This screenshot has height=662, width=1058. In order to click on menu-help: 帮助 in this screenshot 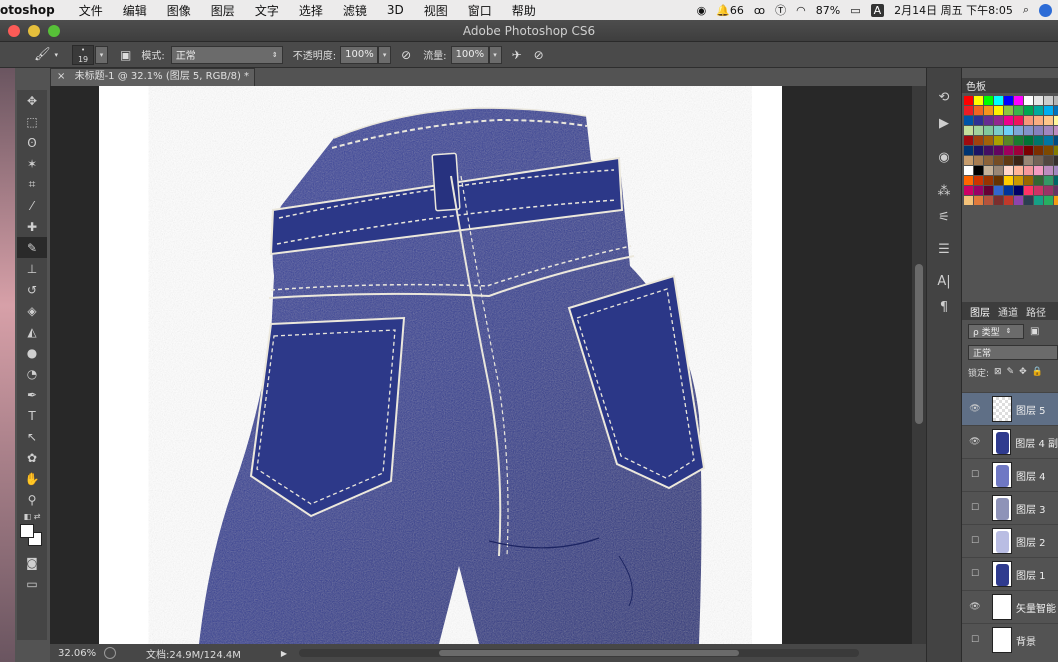, I will do `click(524, 10)`.